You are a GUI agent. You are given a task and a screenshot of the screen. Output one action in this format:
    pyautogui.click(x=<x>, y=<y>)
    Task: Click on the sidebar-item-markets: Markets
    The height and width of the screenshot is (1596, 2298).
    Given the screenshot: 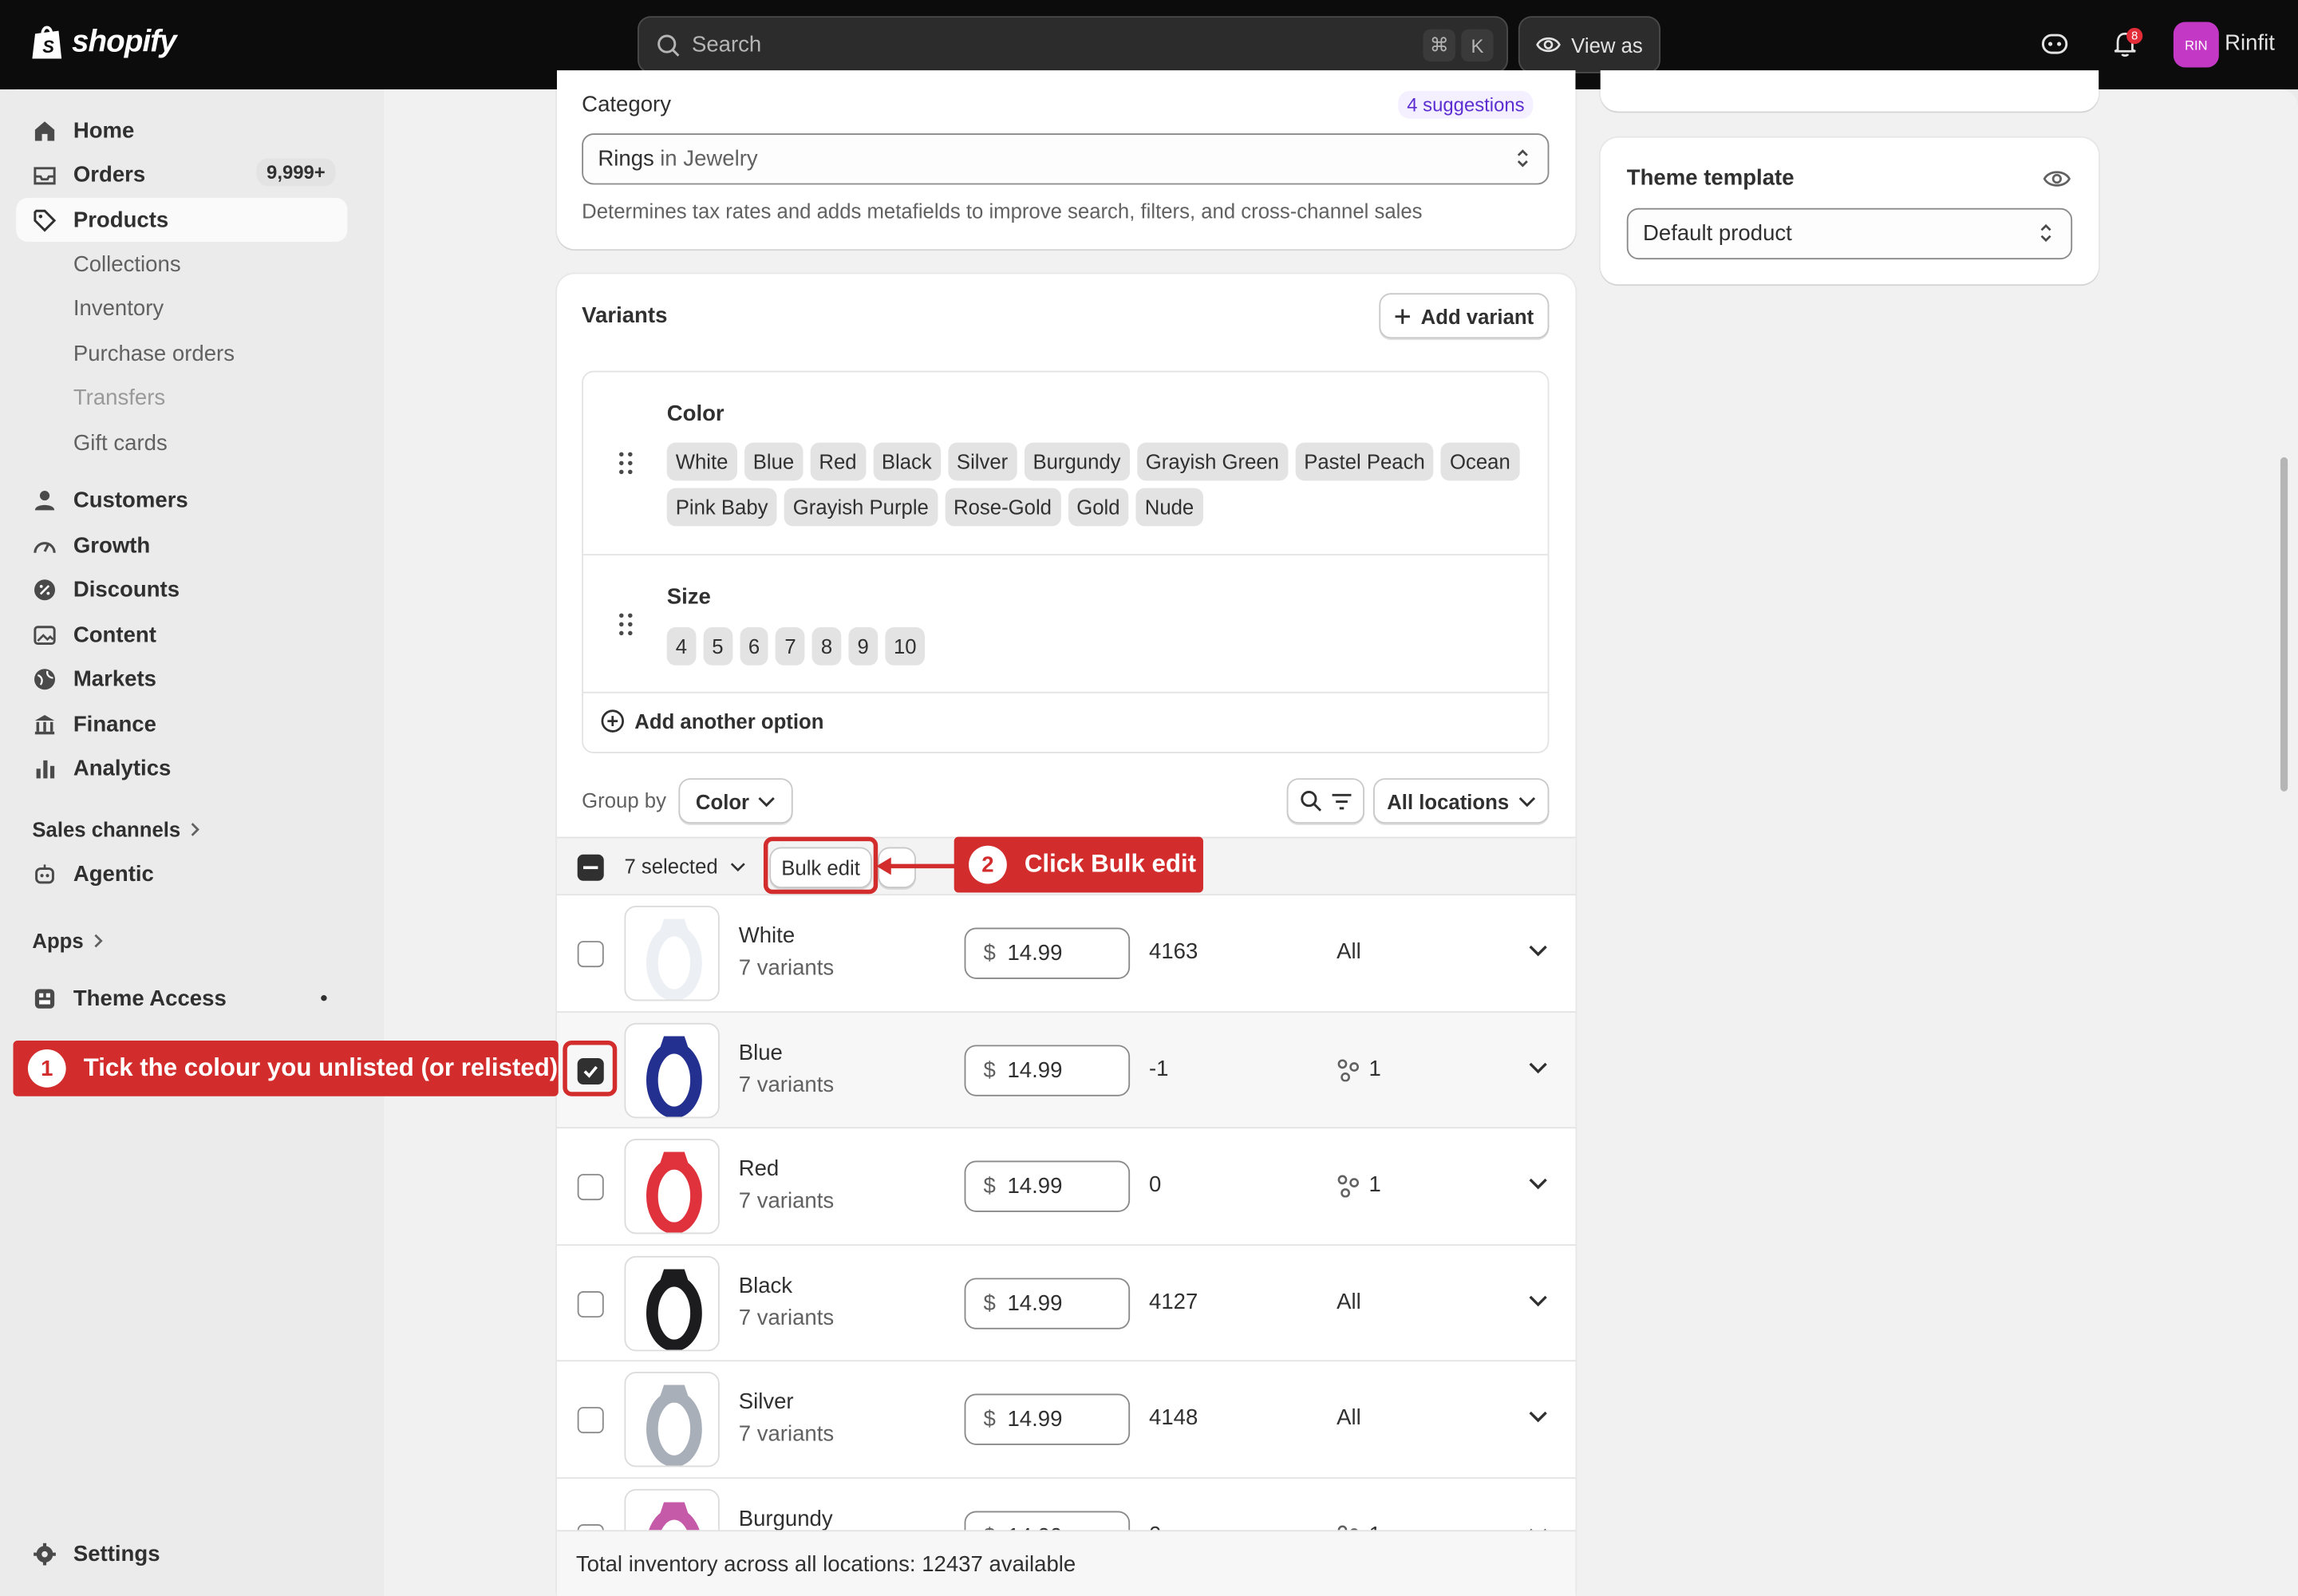 What is the action you would take?
    pyautogui.click(x=181, y=679)
    